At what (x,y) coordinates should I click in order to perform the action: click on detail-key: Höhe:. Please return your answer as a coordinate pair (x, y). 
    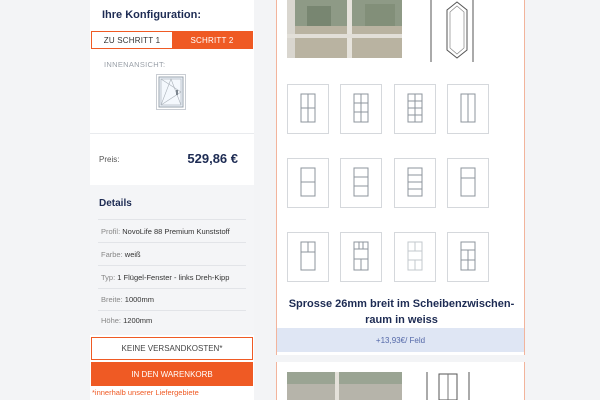
    Looking at the image, I should click on (111, 320).